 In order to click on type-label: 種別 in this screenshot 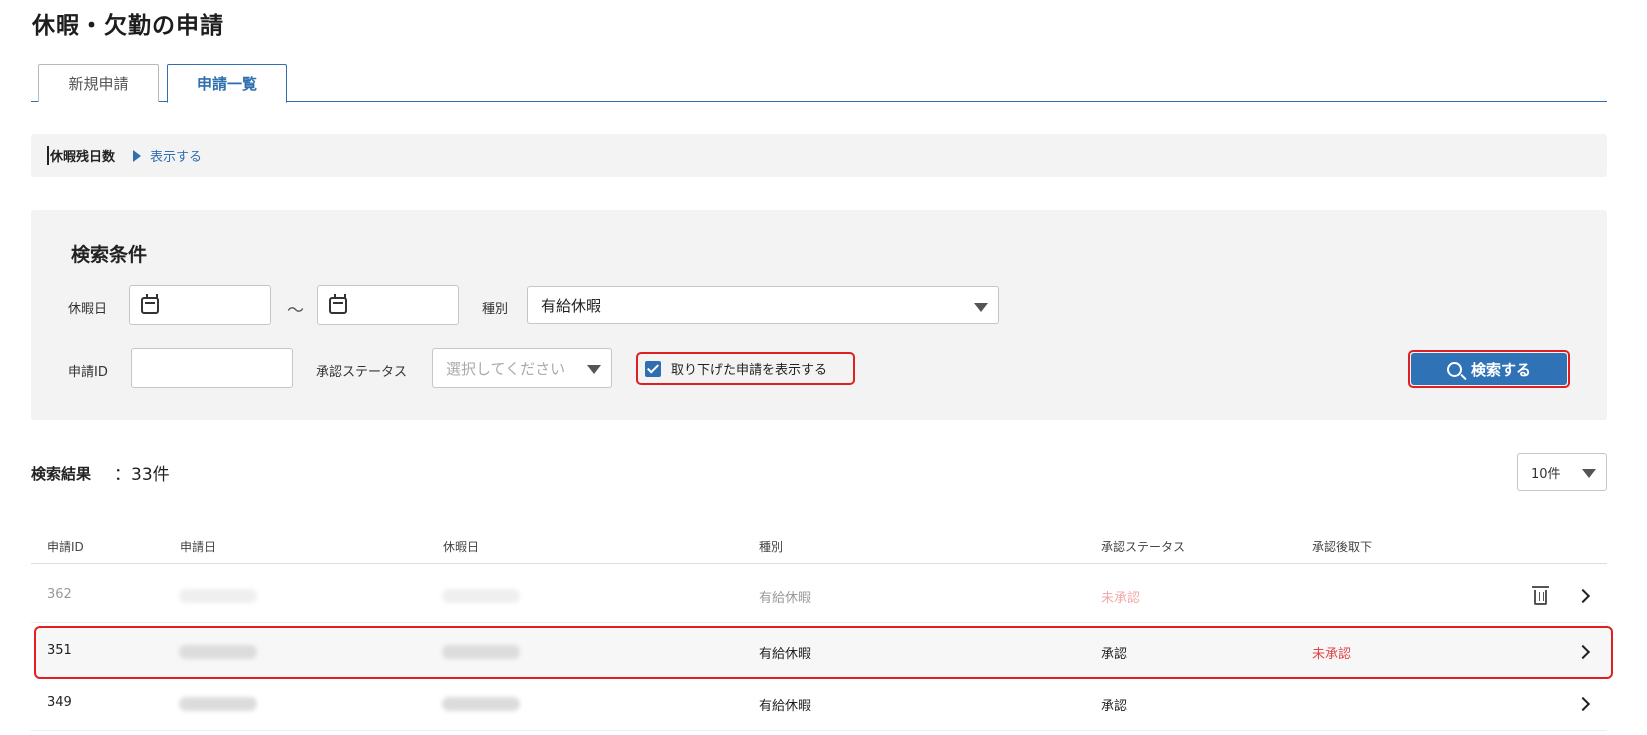, I will do `click(495, 309)`.